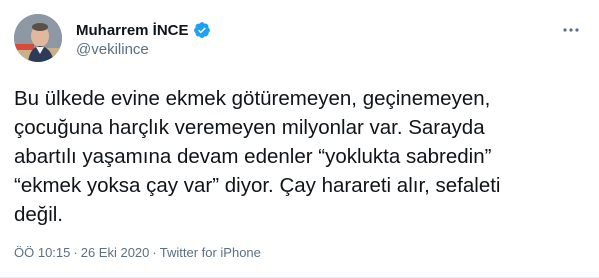 This screenshot has height=278, width=599. I want to click on author-name-row: Muharrem İNCE, so click(143, 30).